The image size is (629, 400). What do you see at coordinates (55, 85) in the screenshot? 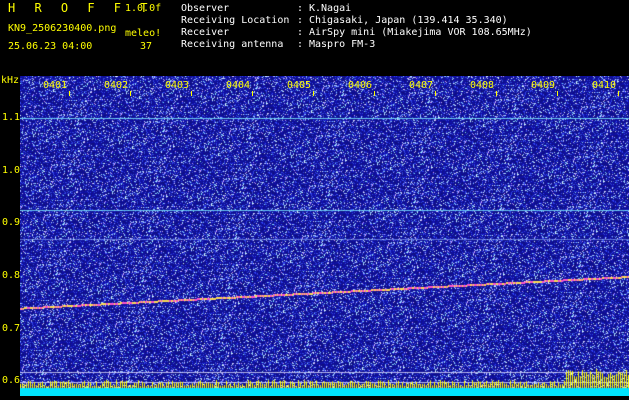
I see `x-tick-label: 0401` at bounding box center [55, 85].